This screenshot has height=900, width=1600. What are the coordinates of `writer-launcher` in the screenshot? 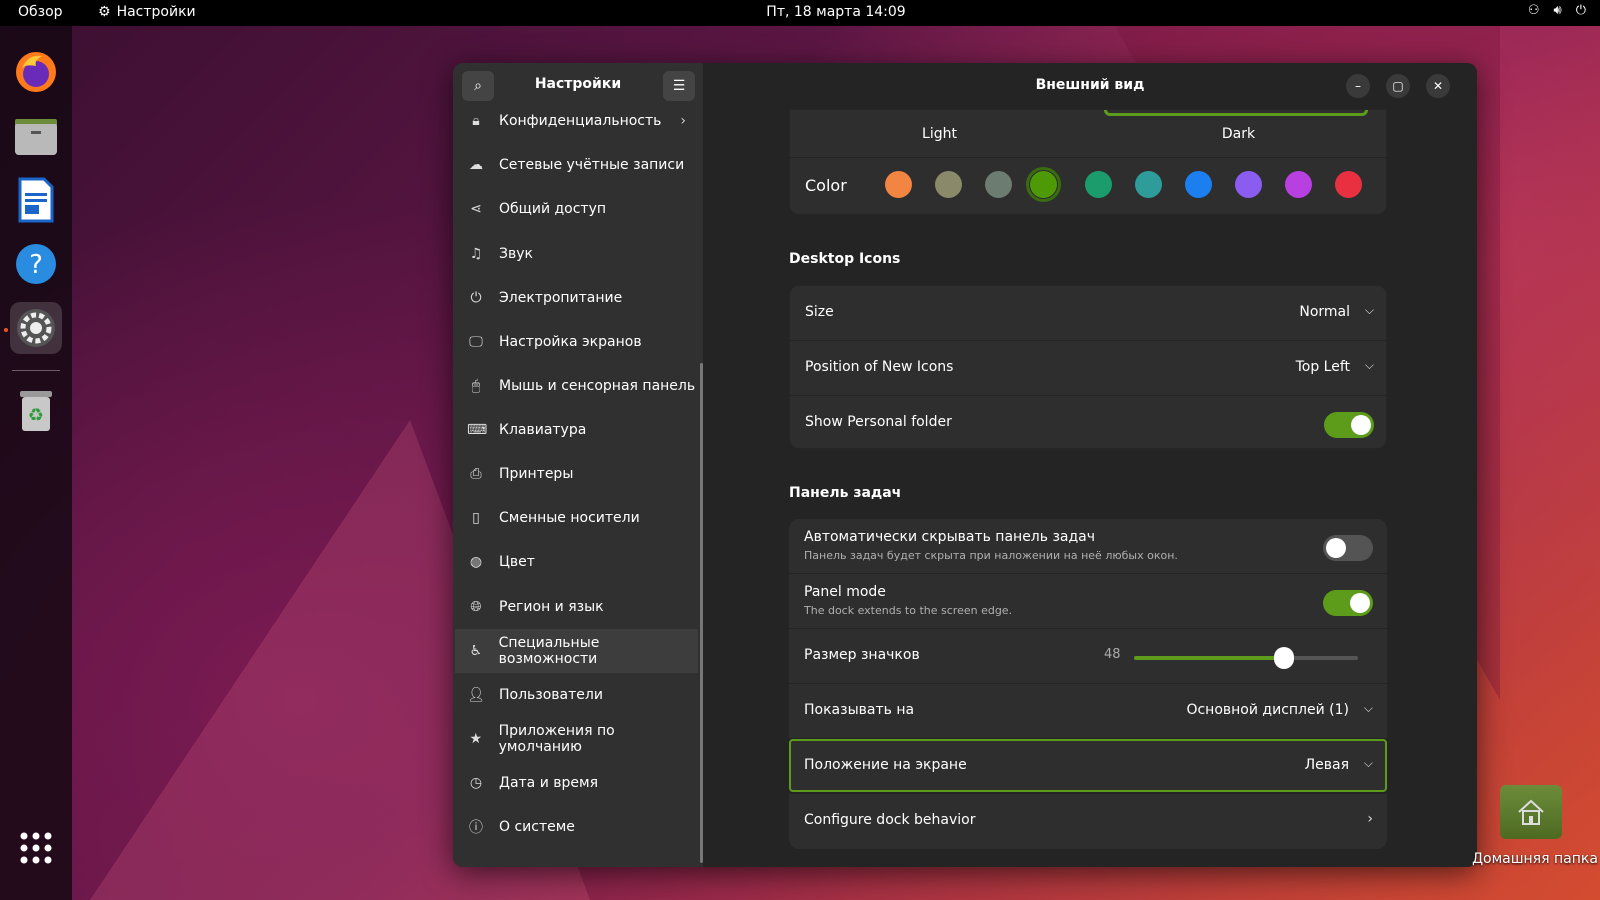 It's located at (36, 200).